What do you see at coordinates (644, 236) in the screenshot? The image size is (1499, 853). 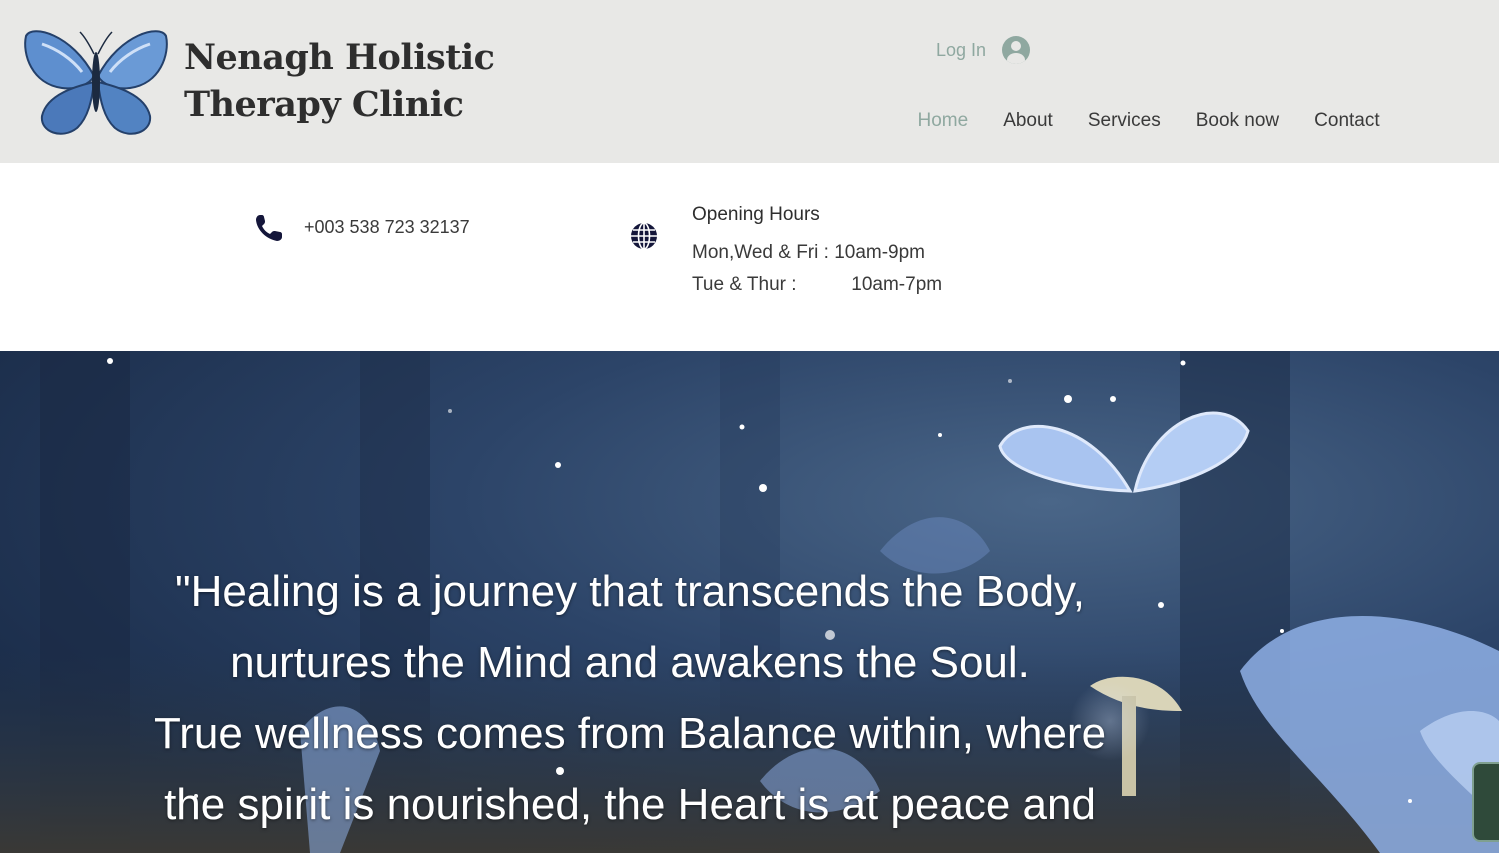 I see `globe-icon` at bounding box center [644, 236].